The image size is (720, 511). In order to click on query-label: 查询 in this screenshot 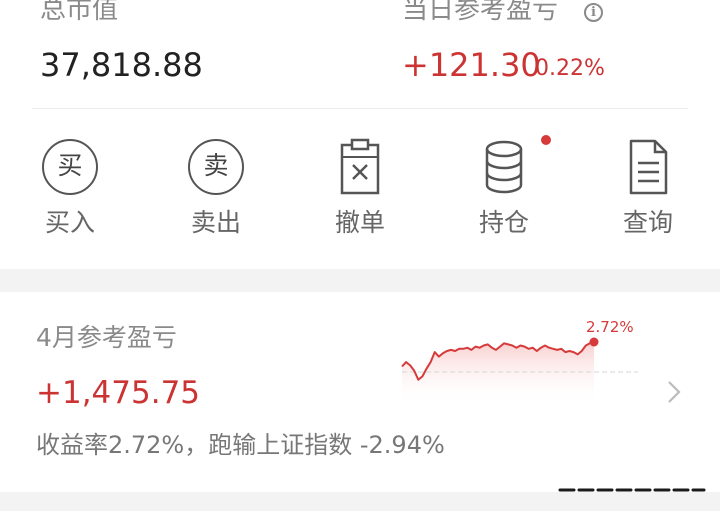, I will do `click(647, 222)`.